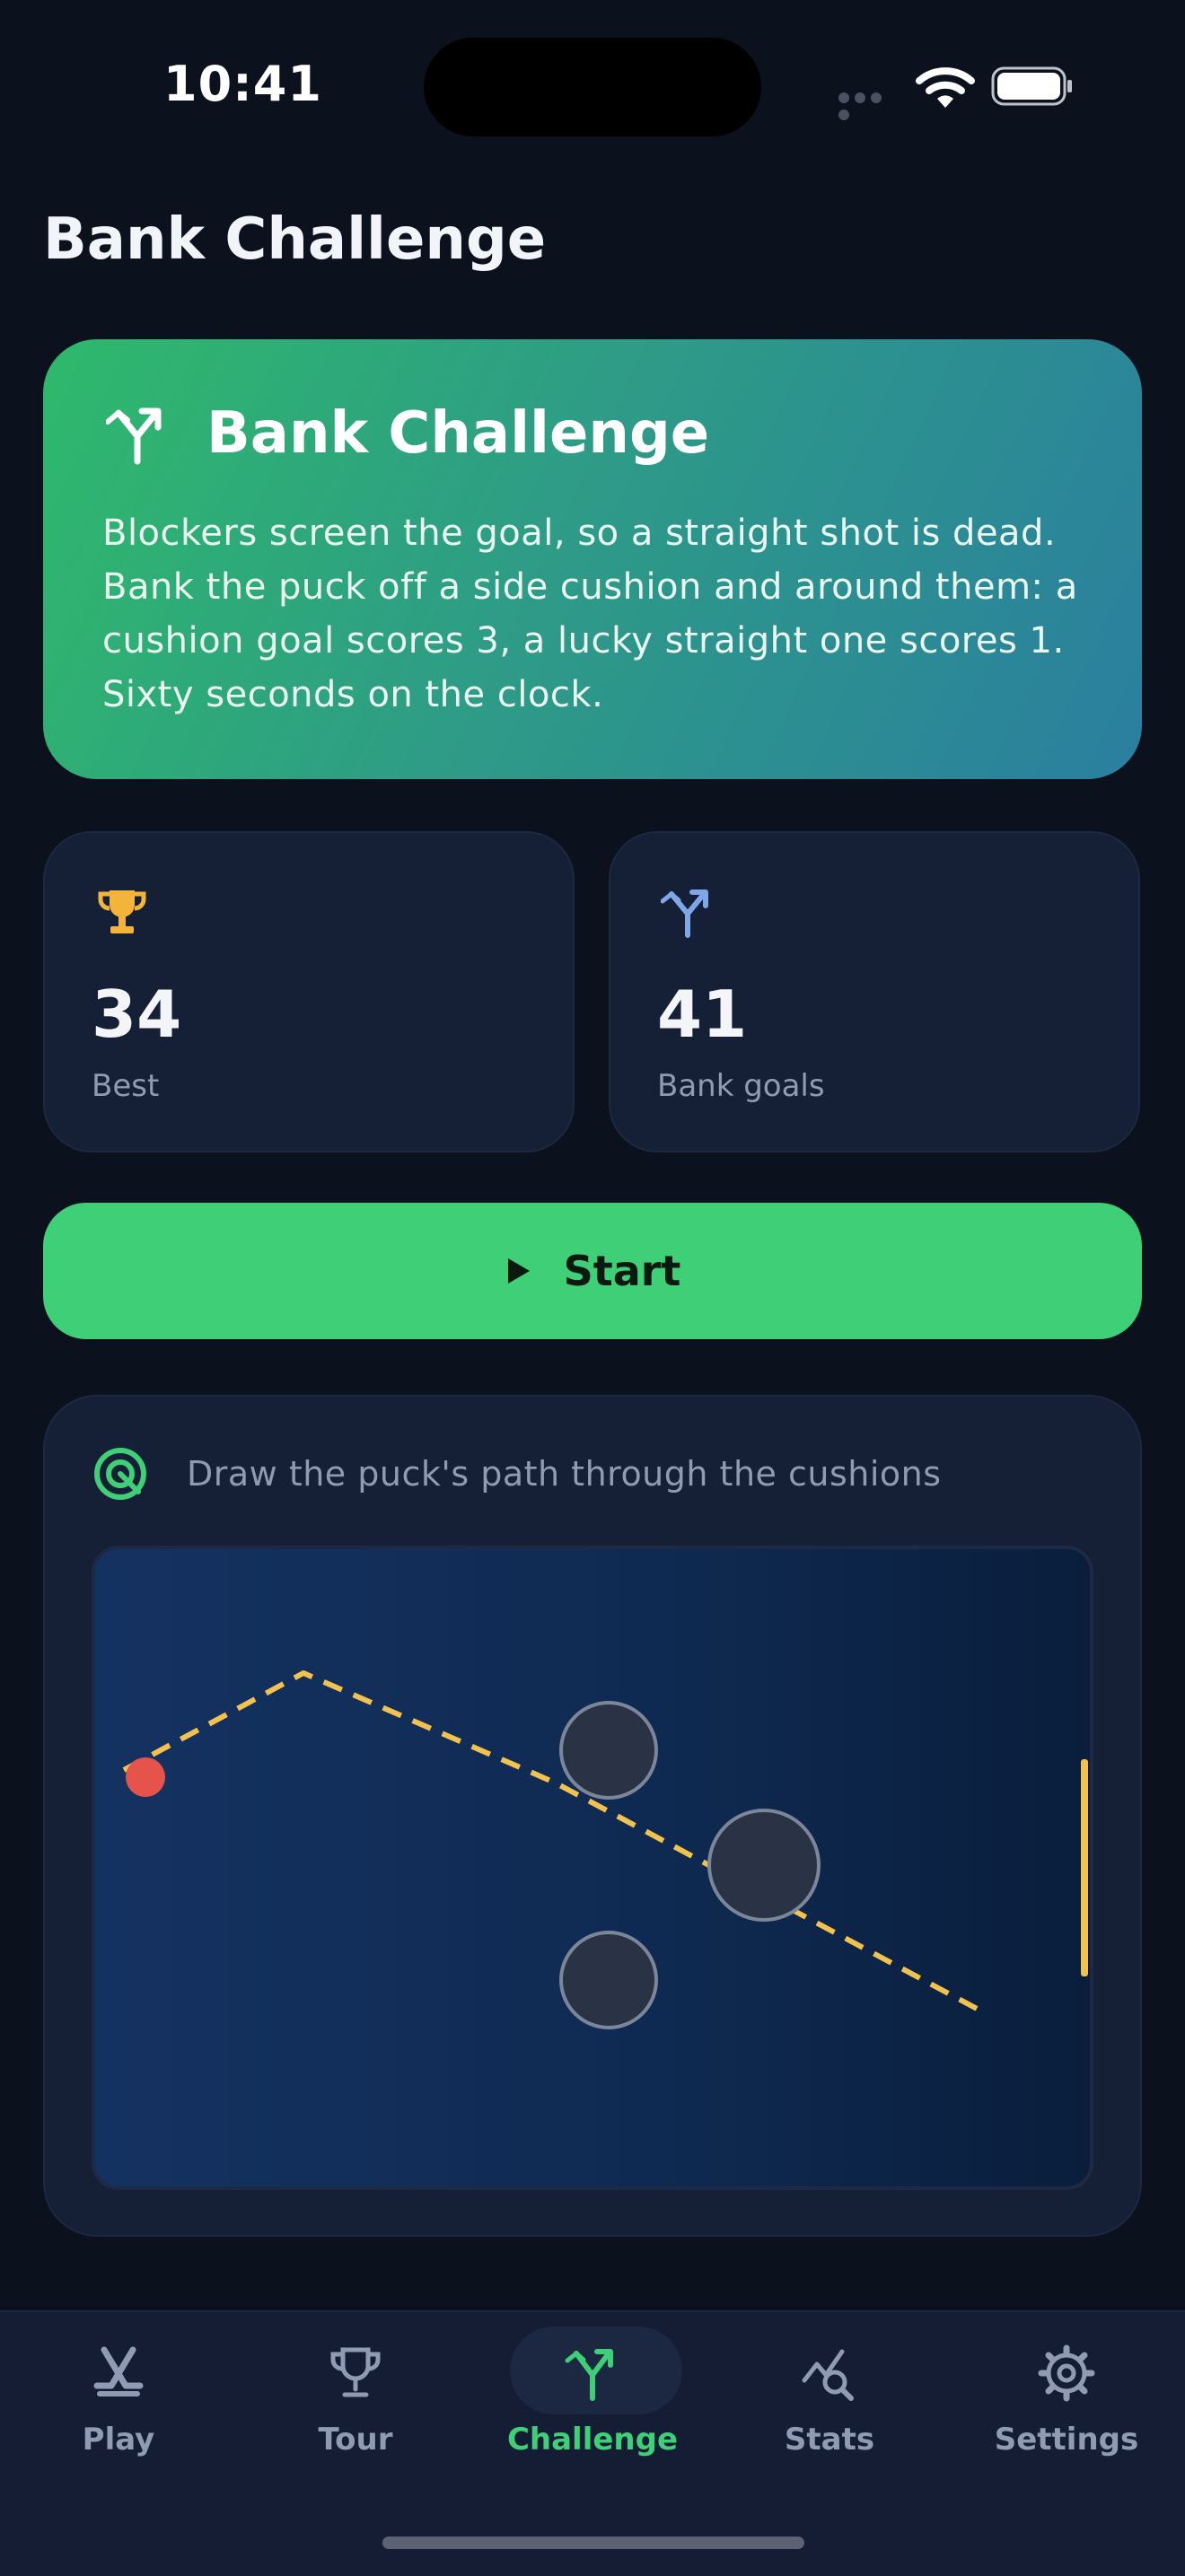  I want to click on tab-play-label: Play, so click(118, 2440).